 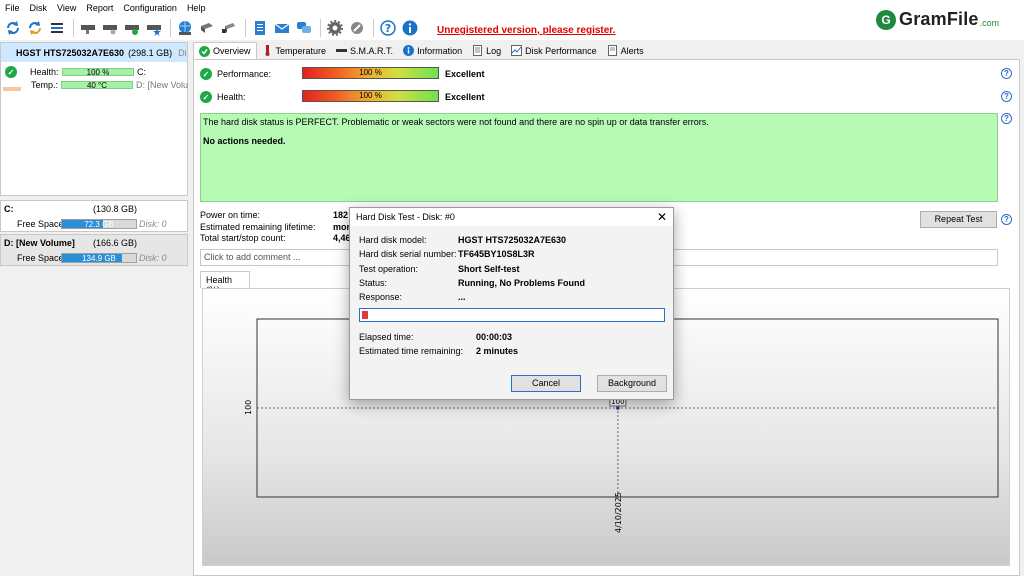 I want to click on logo-text: GramFile, so click(x=939, y=19).